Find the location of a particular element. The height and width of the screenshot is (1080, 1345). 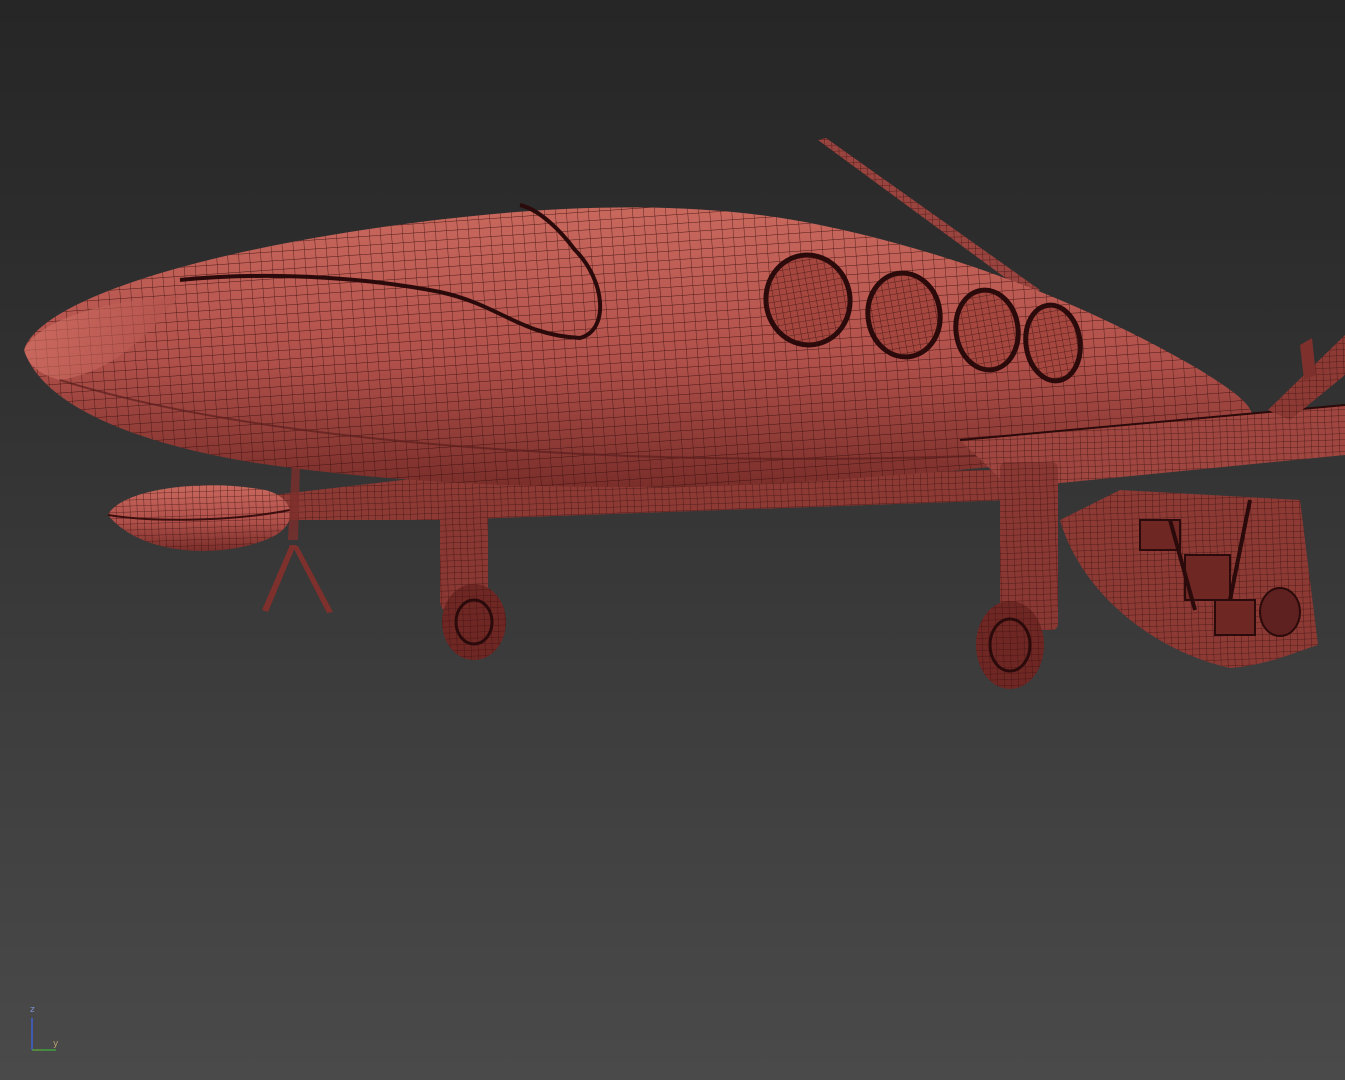

gear-bay-fairing is located at coordinates (1189, 579).